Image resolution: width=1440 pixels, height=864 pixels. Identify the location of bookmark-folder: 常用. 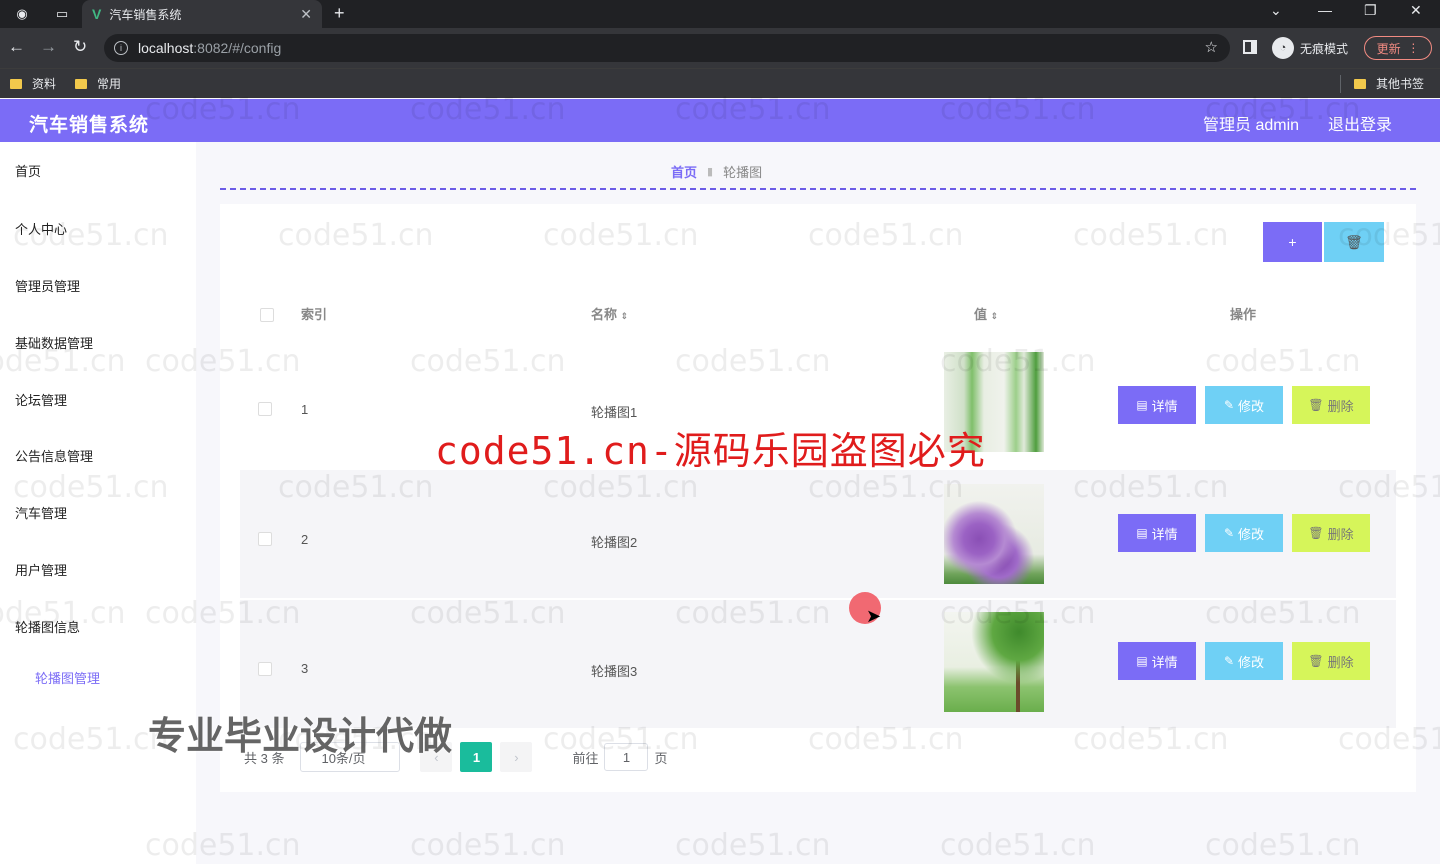
(98, 83).